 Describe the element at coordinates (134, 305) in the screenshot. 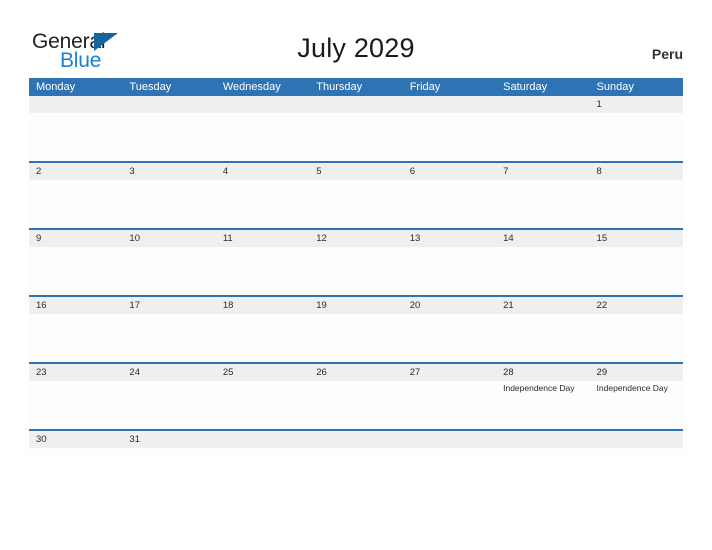

I see `calendar-day-number: 17` at that location.